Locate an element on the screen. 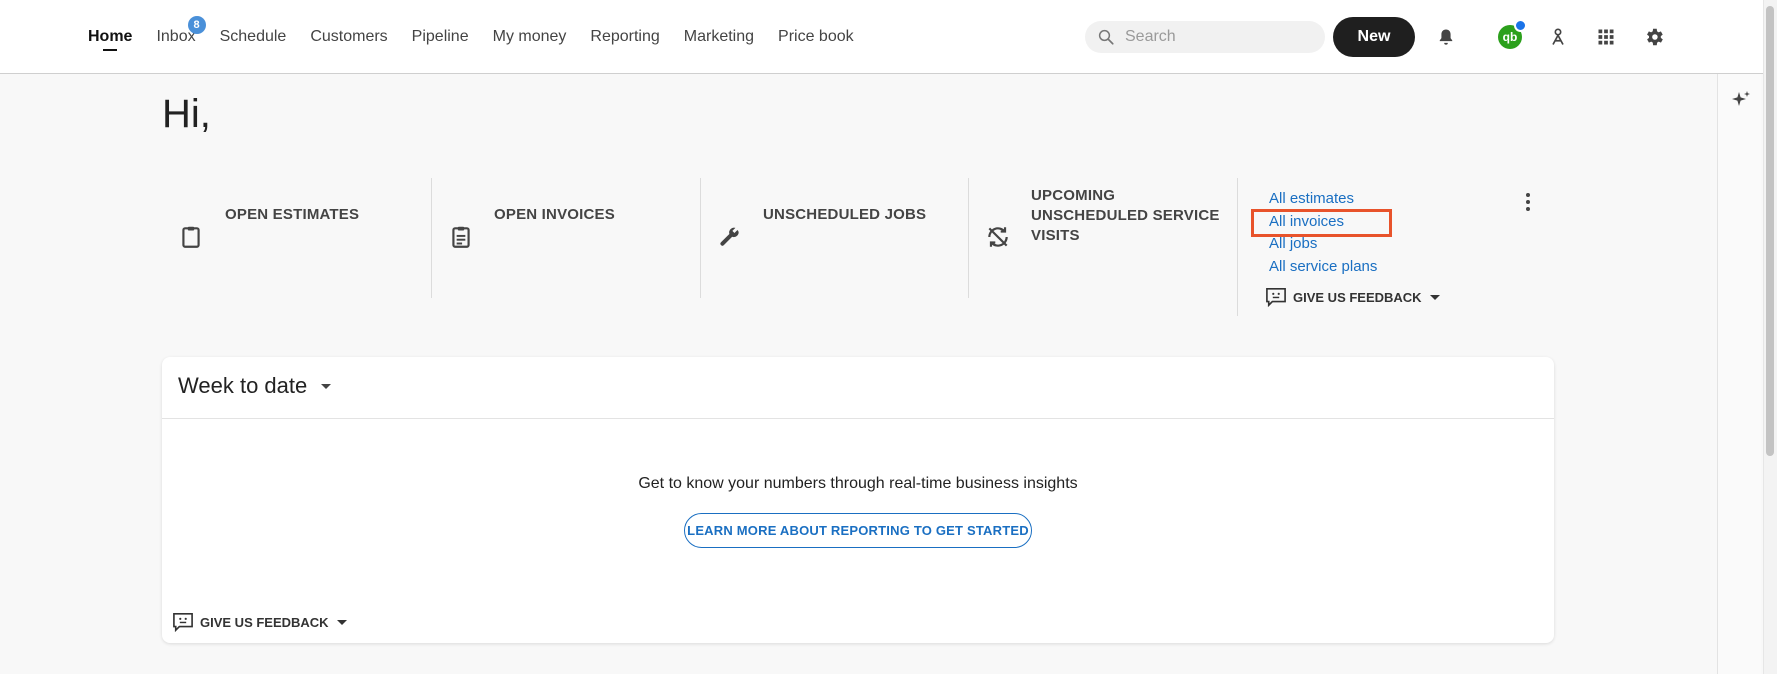 This screenshot has width=1777, height=674. period-selector: Week to date is located at coordinates (255, 386).